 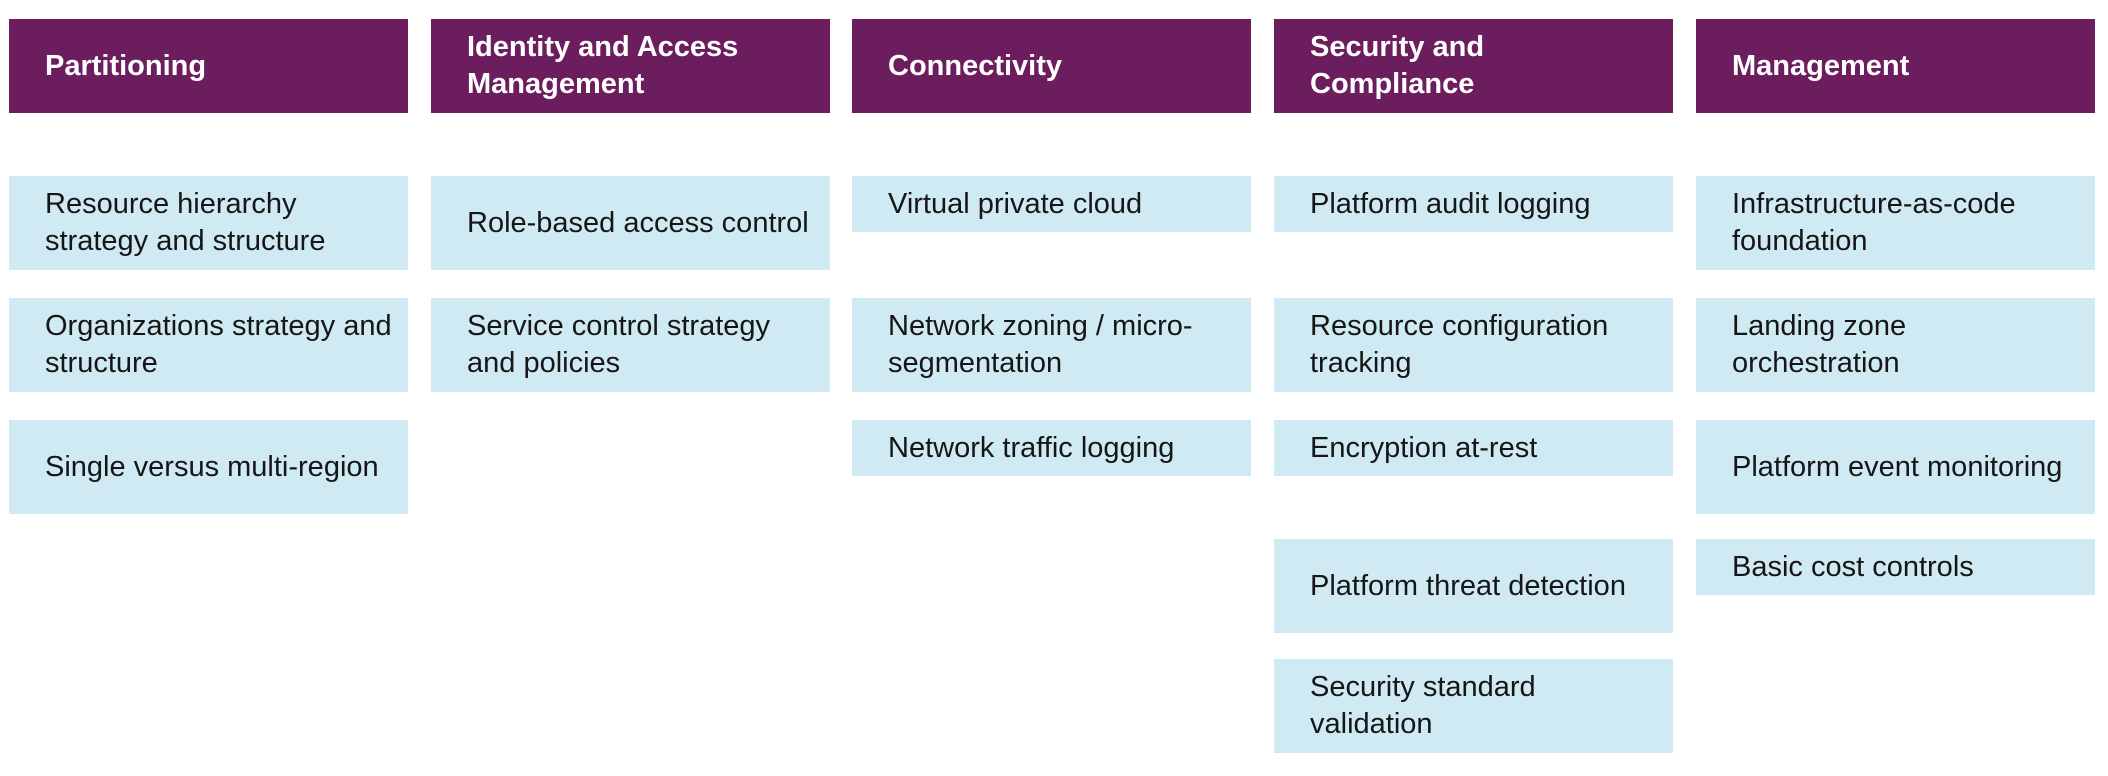 I want to click on column-title: Identity and Access Management, so click(x=603, y=65).